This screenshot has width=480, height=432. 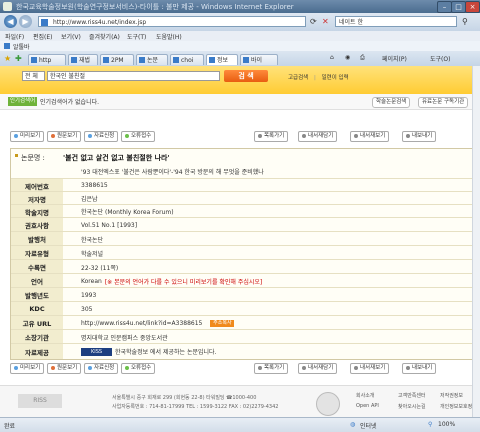 I want to click on search-icon: ⚲, so click(x=465, y=21).